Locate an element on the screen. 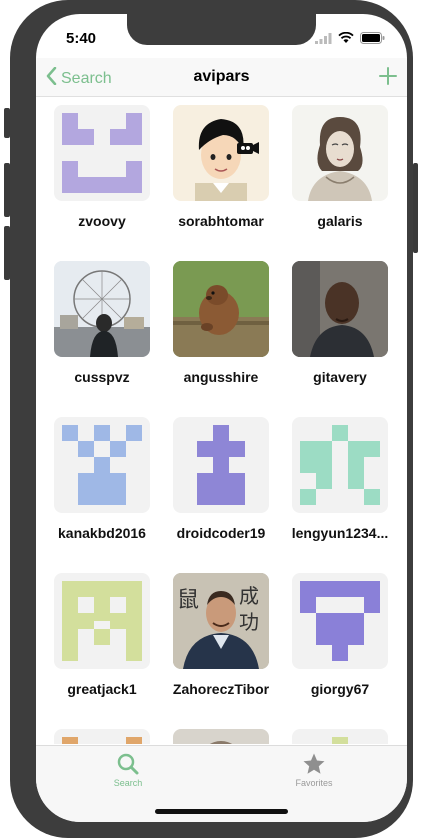  page-title: avipars is located at coordinates (221, 76).